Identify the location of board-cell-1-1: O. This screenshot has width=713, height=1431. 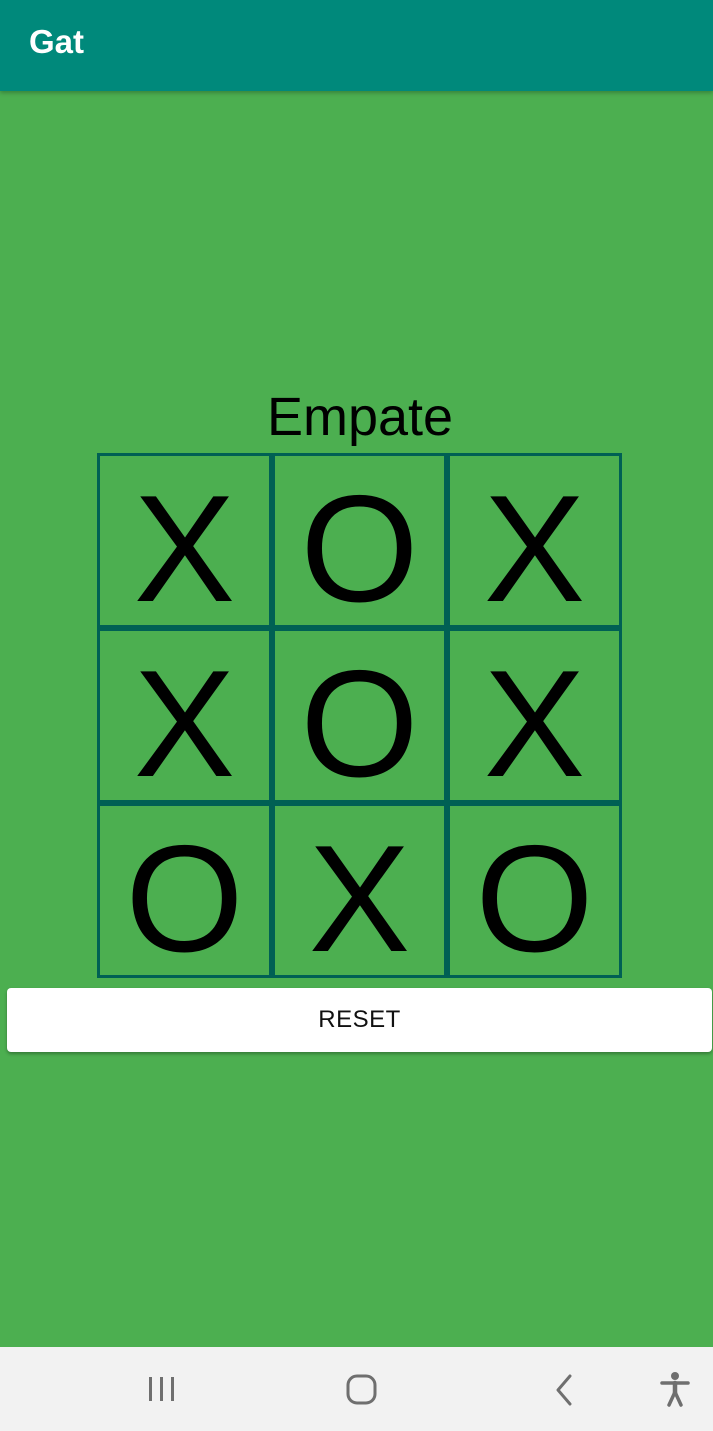
(359, 715).